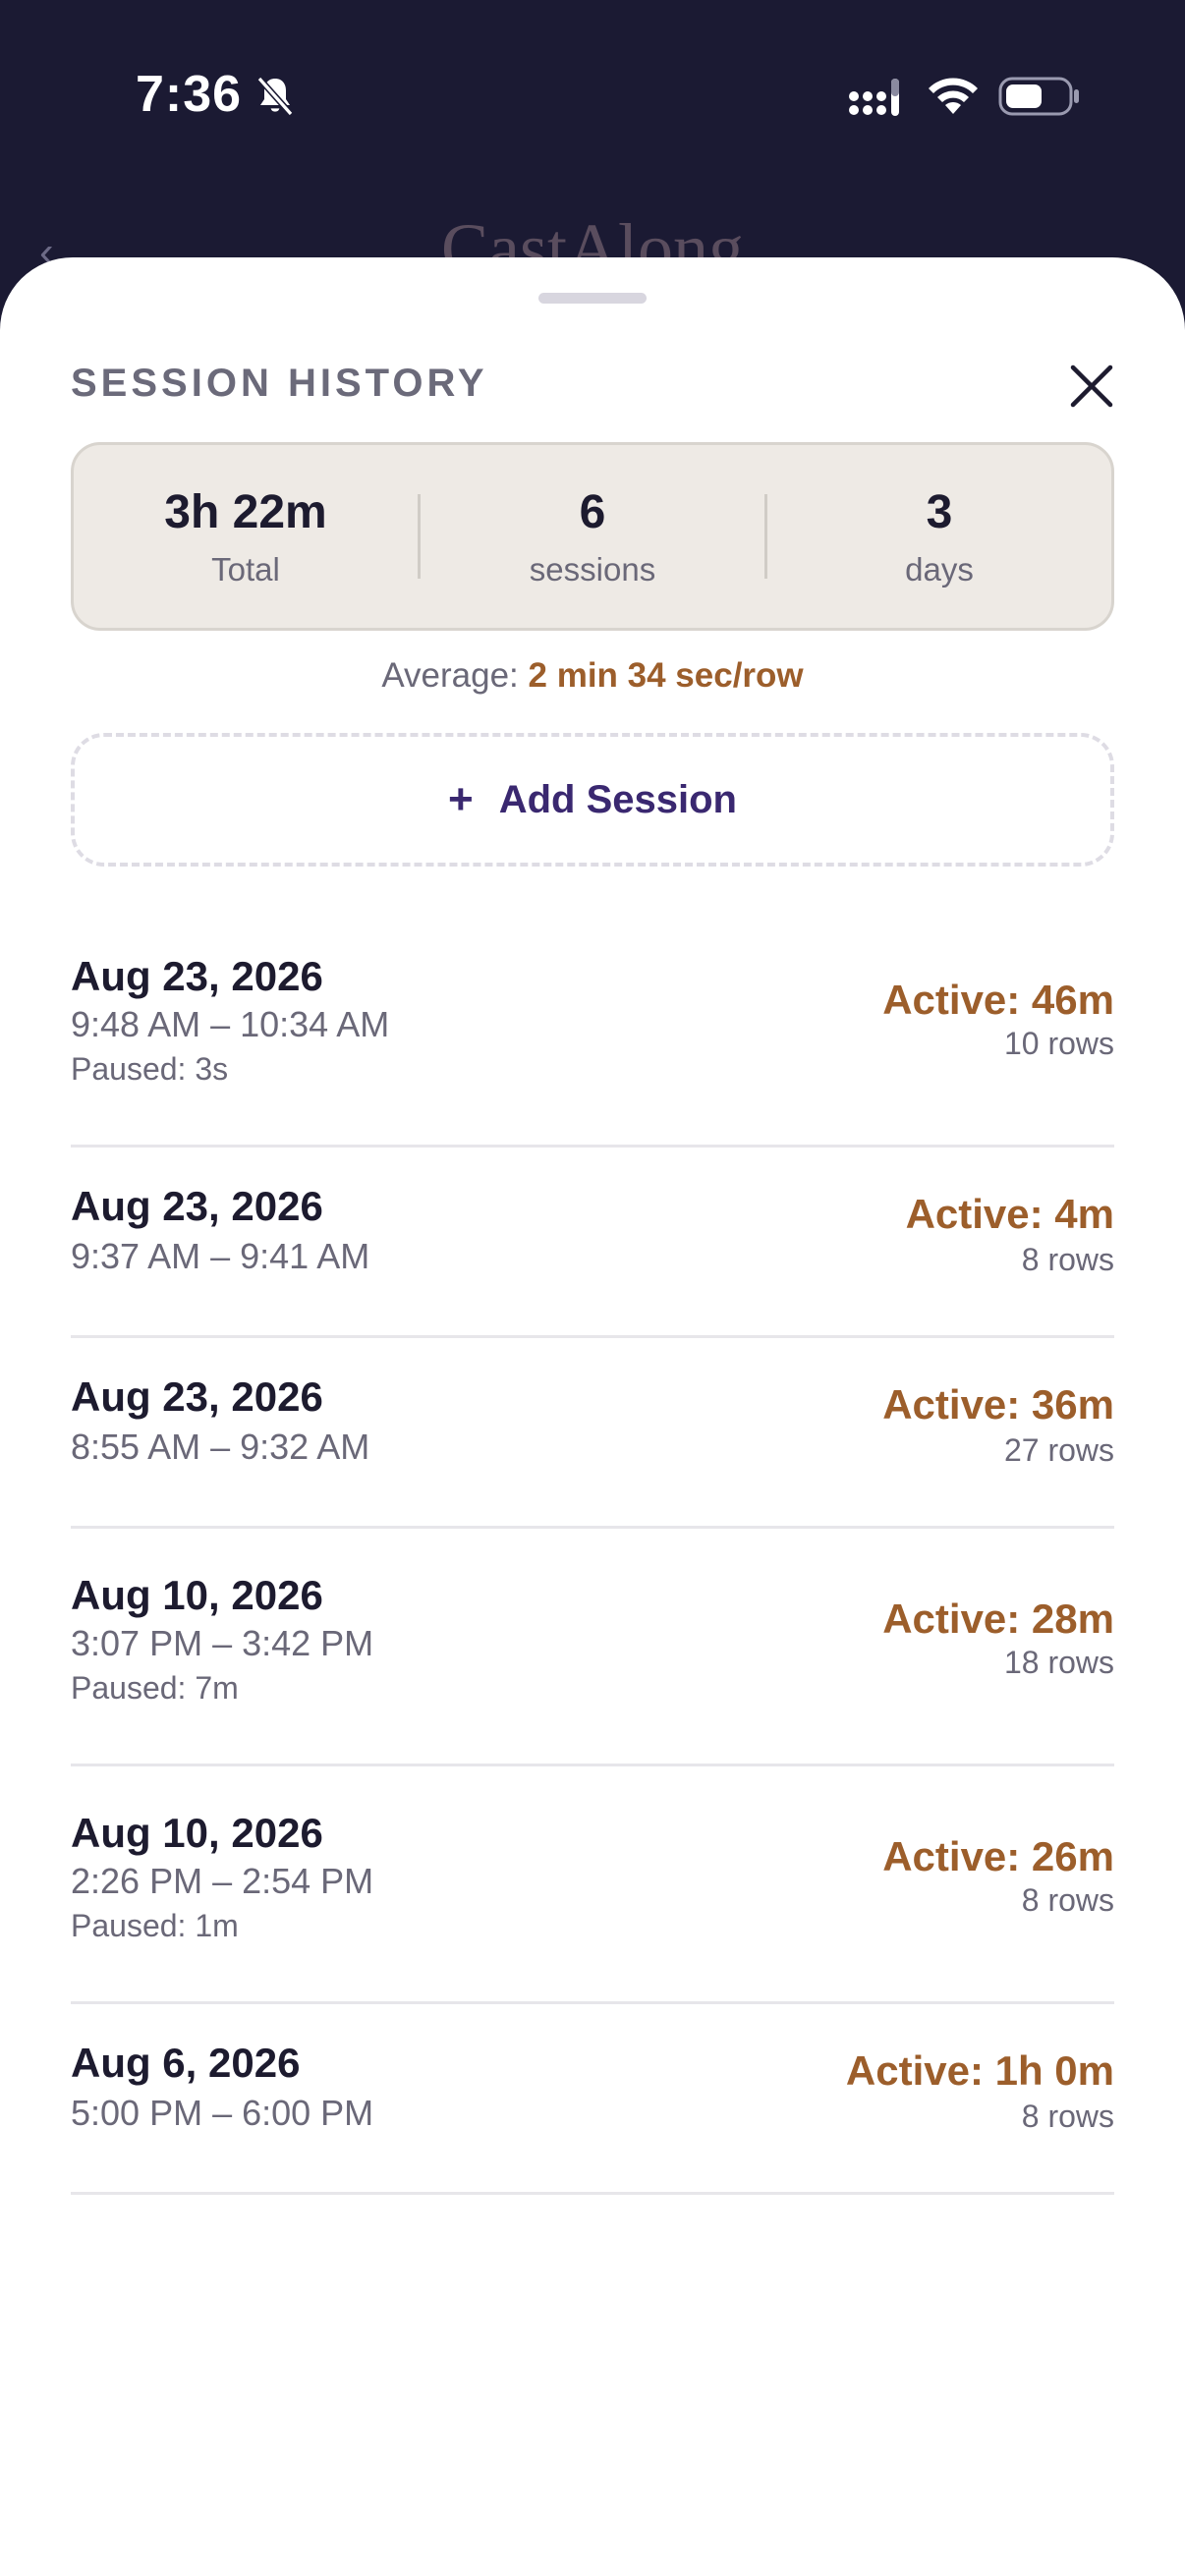 This screenshot has height=2576, width=1185. What do you see at coordinates (998, 1404) in the screenshot?
I see `session-active-duration: Active: 36m` at bounding box center [998, 1404].